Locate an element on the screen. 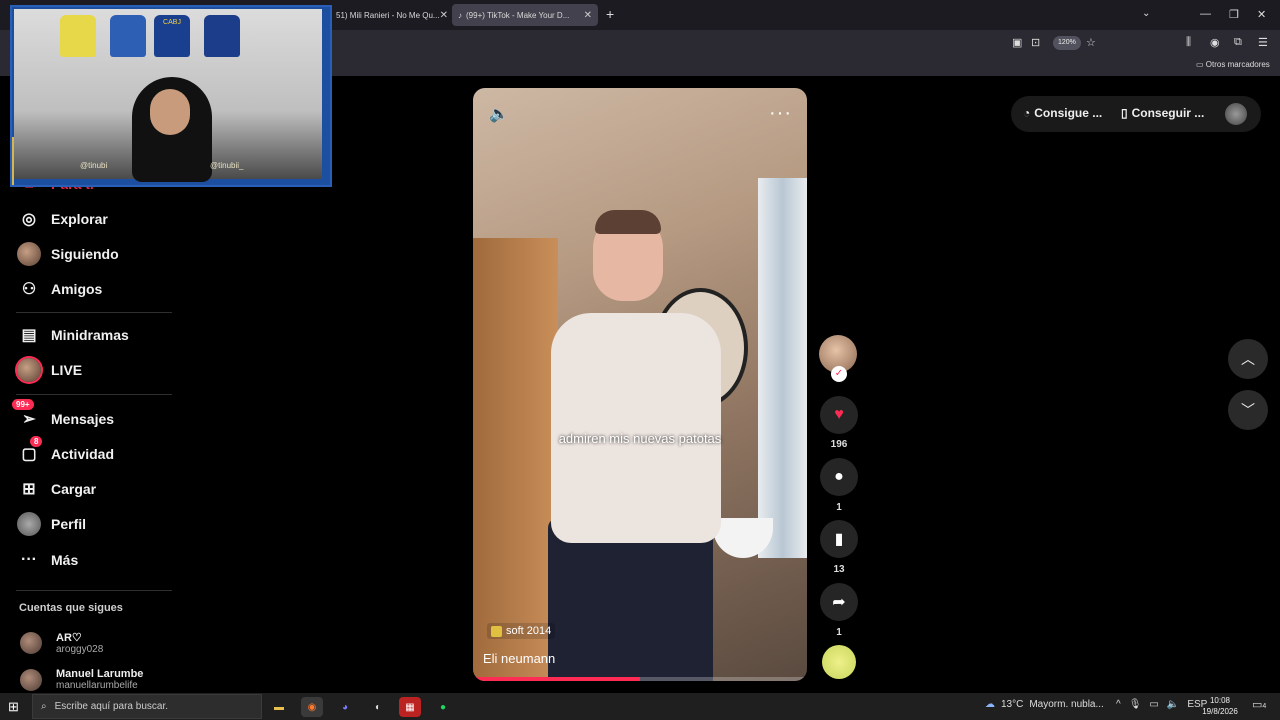  sidebar-item-mensajes: ➢ 99+ Mensajes is located at coordinates (63, 415).